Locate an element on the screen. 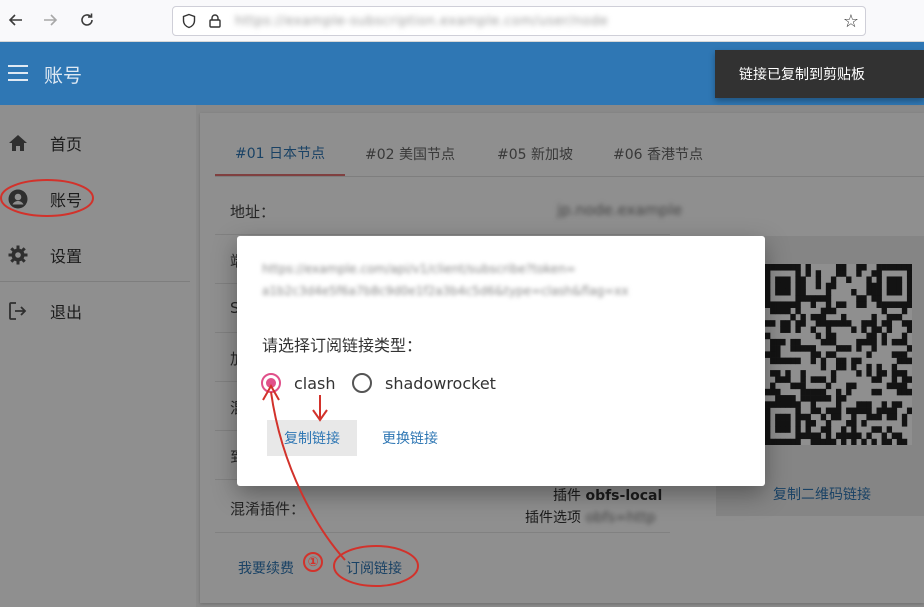 The width and height of the screenshot is (924, 607). link-type-prompt: 请选择订阅链接类型： is located at coordinates (342, 345).